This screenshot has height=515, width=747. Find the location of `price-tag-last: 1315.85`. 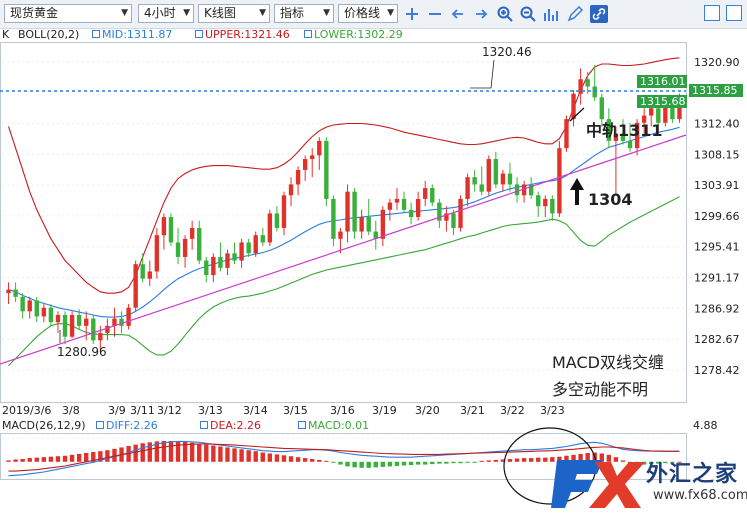

price-tag-last: 1315.85 is located at coordinates (716, 90).